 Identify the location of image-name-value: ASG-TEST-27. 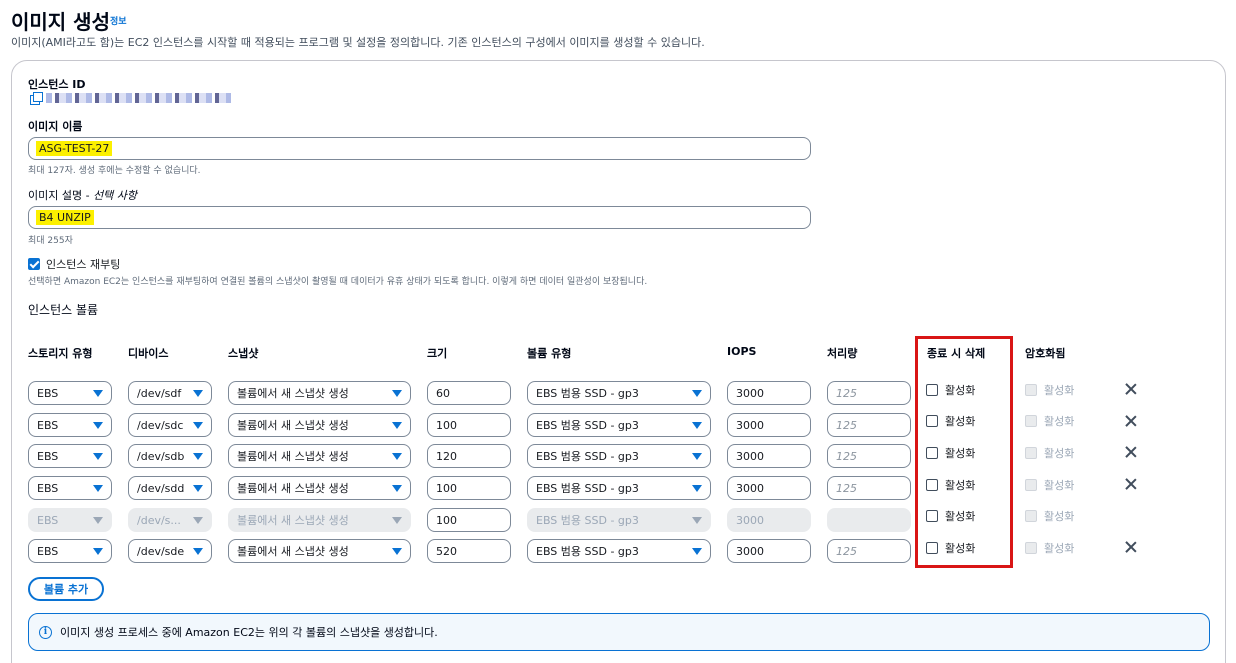
(74, 148).